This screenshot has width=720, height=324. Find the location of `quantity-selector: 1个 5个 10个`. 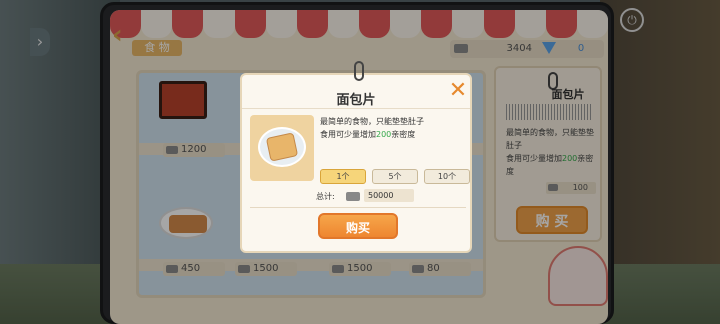

quantity-selector: 1个 5个 10个 is located at coordinates (395, 177).